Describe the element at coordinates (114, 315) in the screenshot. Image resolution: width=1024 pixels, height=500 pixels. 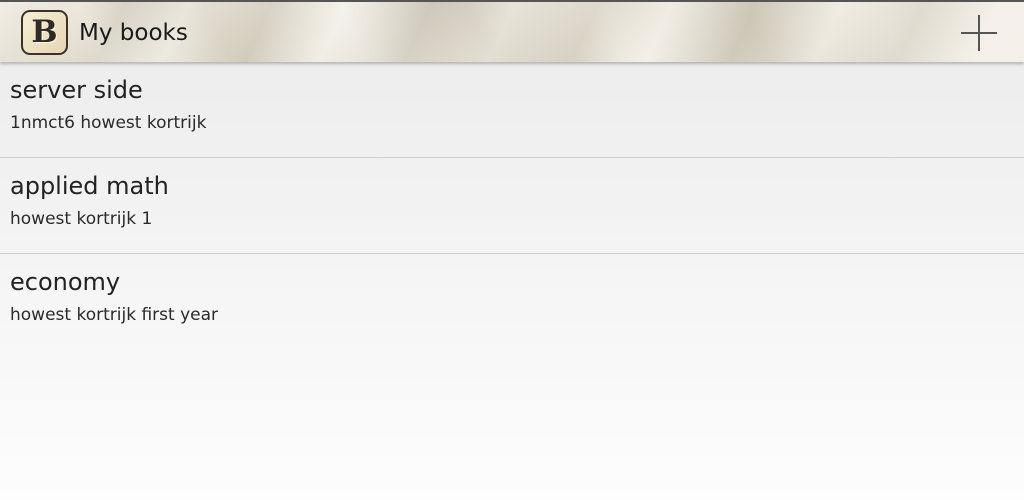
I see `book-subtitle: howest kortrijk first year` at that location.